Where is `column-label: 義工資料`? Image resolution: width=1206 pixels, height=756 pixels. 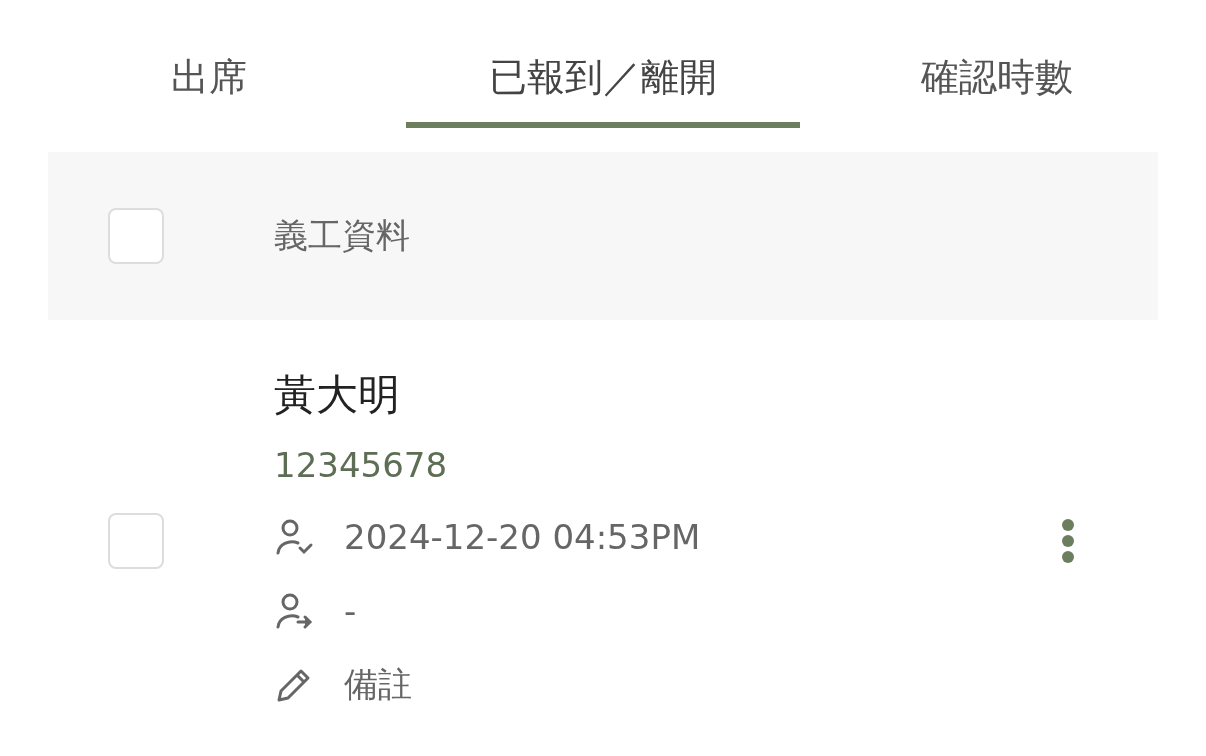 column-label: 義工資料 is located at coordinates (342, 235).